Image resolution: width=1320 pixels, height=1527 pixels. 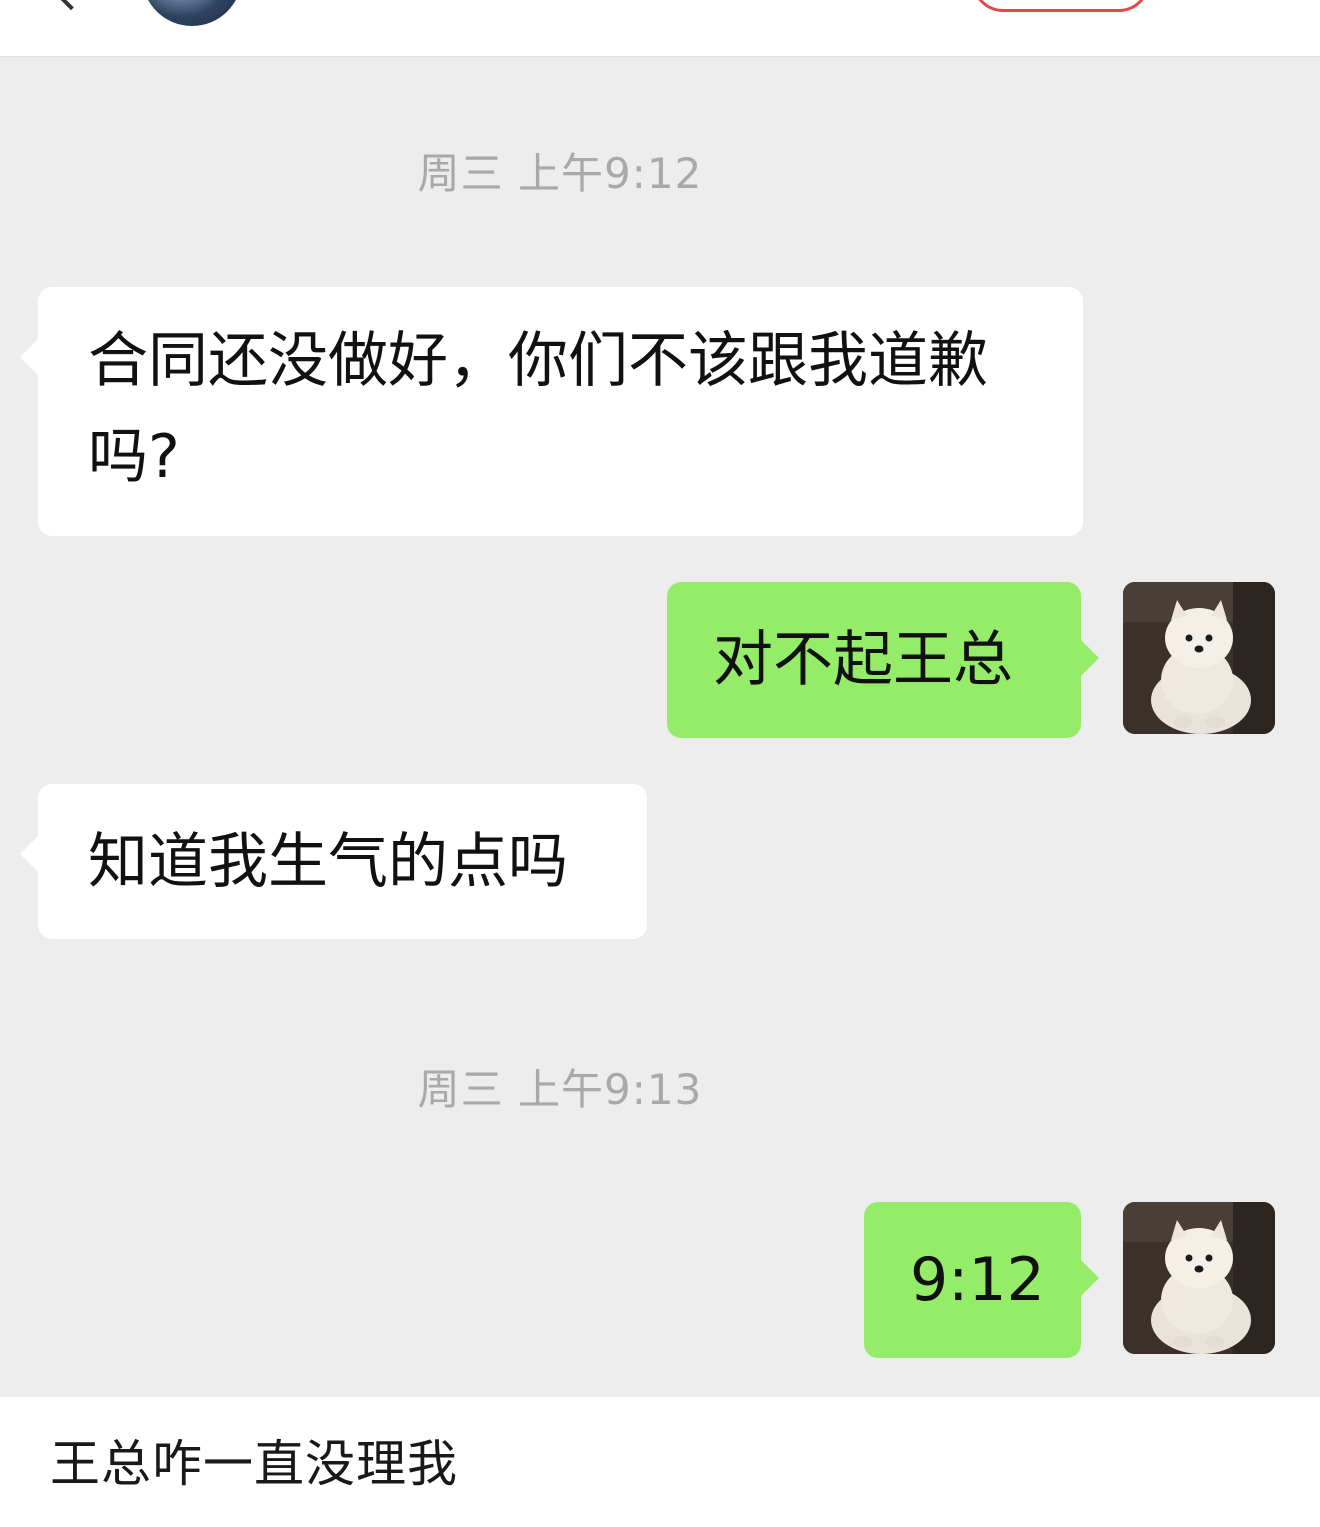 What do you see at coordinates (560, 173) in the screenshot?
I see `message-timestamp: 周三 上午9:12` at bounding box center [560, 173].